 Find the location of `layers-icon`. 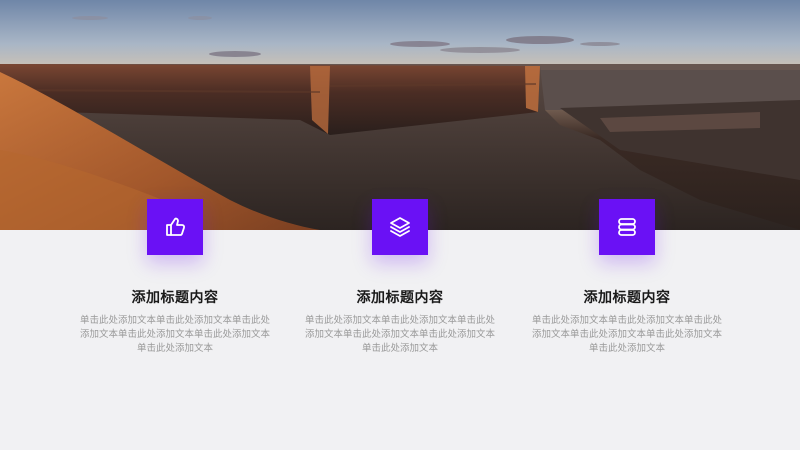

layers-icon is located at coordinates (400, 227).